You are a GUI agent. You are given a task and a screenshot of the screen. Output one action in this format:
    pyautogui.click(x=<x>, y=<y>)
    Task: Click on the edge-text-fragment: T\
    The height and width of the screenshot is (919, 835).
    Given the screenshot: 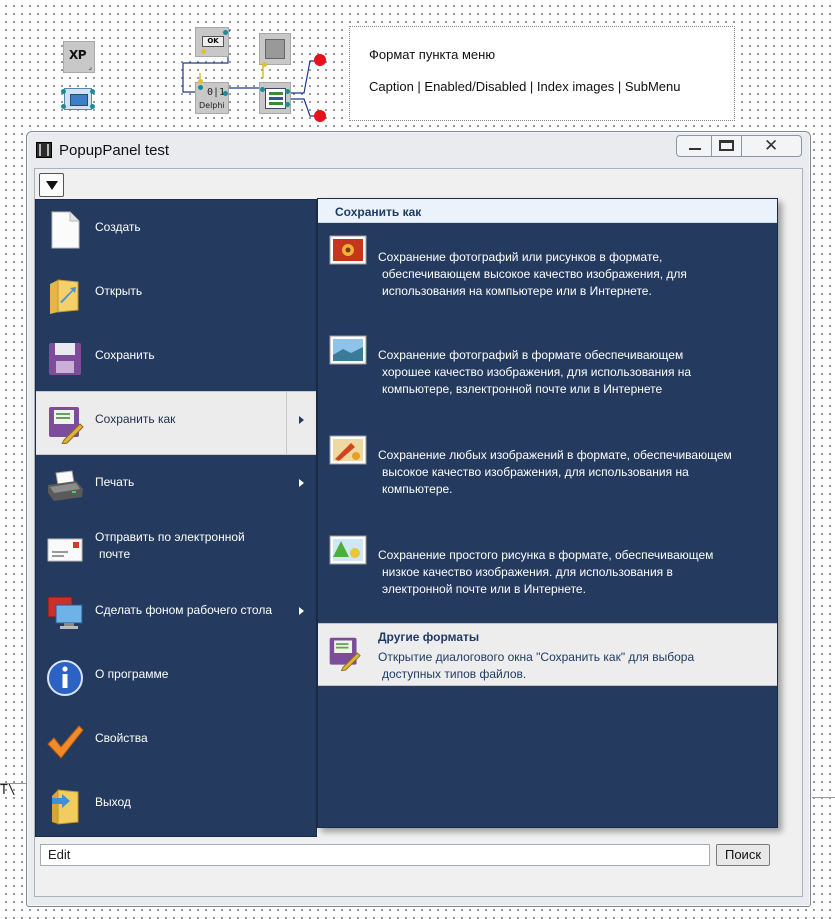 What is the action you would take?
    pyautogui.click(x=8, y=790)
    